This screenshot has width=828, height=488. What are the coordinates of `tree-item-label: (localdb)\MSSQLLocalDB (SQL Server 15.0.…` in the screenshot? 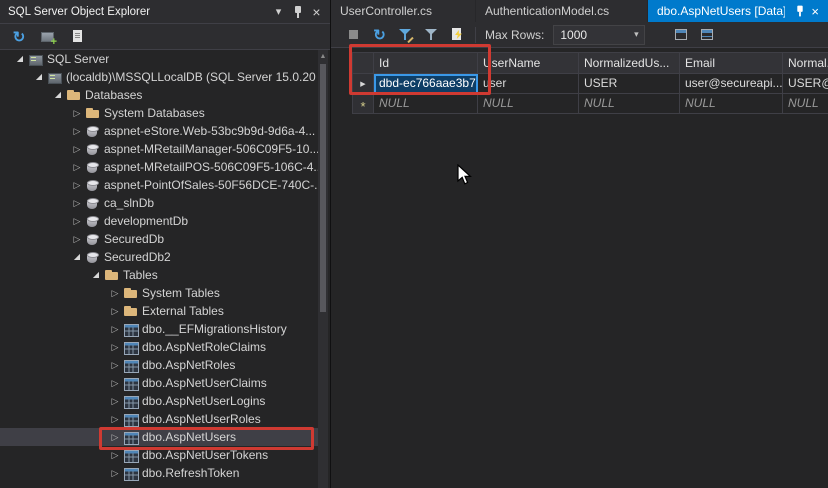 It's located at (191, 77).